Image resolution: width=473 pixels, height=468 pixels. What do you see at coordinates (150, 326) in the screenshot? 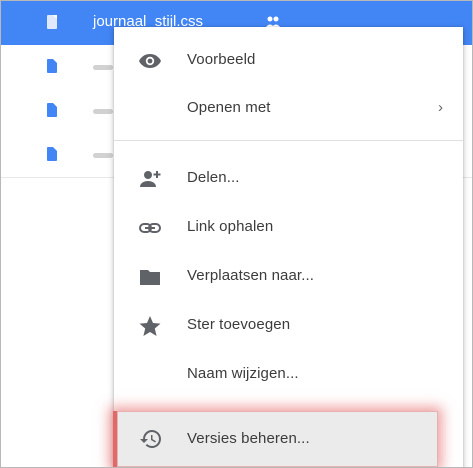
I see `star-icon` at bounding box center [150, 326].